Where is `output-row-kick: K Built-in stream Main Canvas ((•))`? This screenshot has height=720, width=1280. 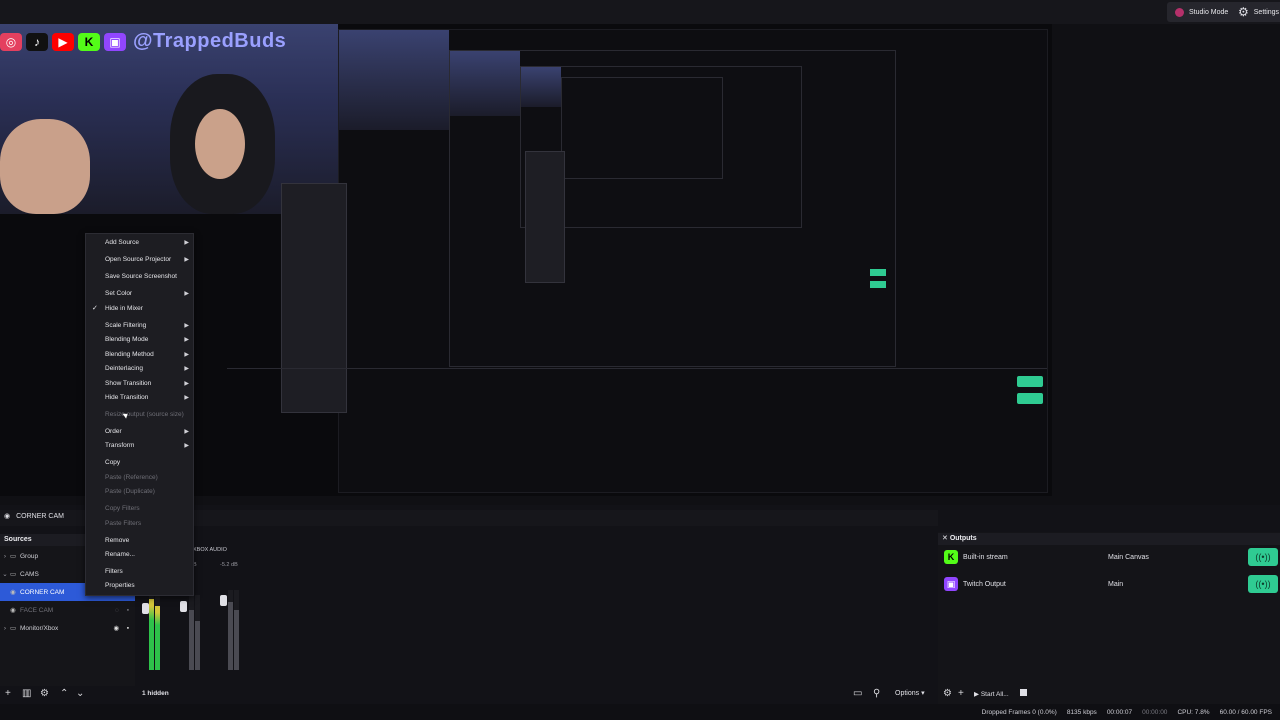 output-row-kick: K Built-in stream Main Canvas ((•)) is located at coordinates (1110, 557).